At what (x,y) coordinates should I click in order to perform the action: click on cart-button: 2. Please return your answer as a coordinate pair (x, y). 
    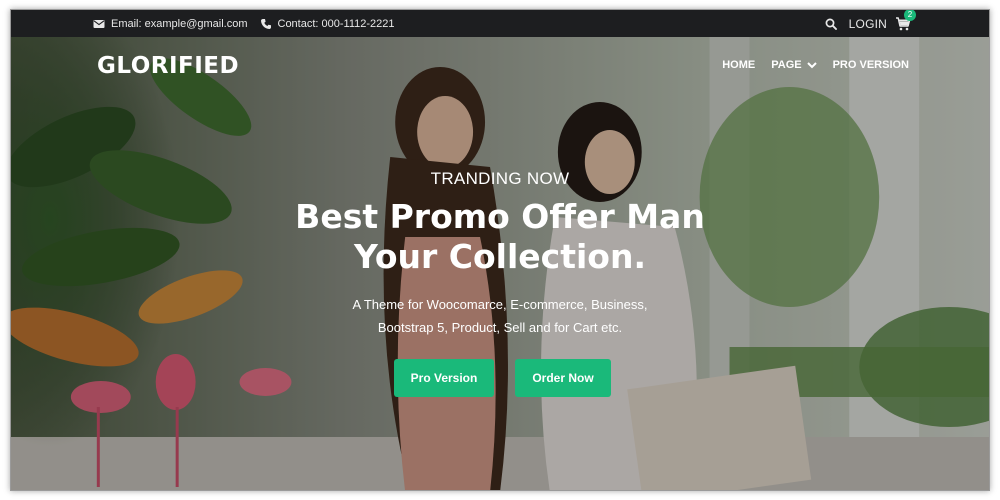
    Looking at the image, I should click on (905, 21).